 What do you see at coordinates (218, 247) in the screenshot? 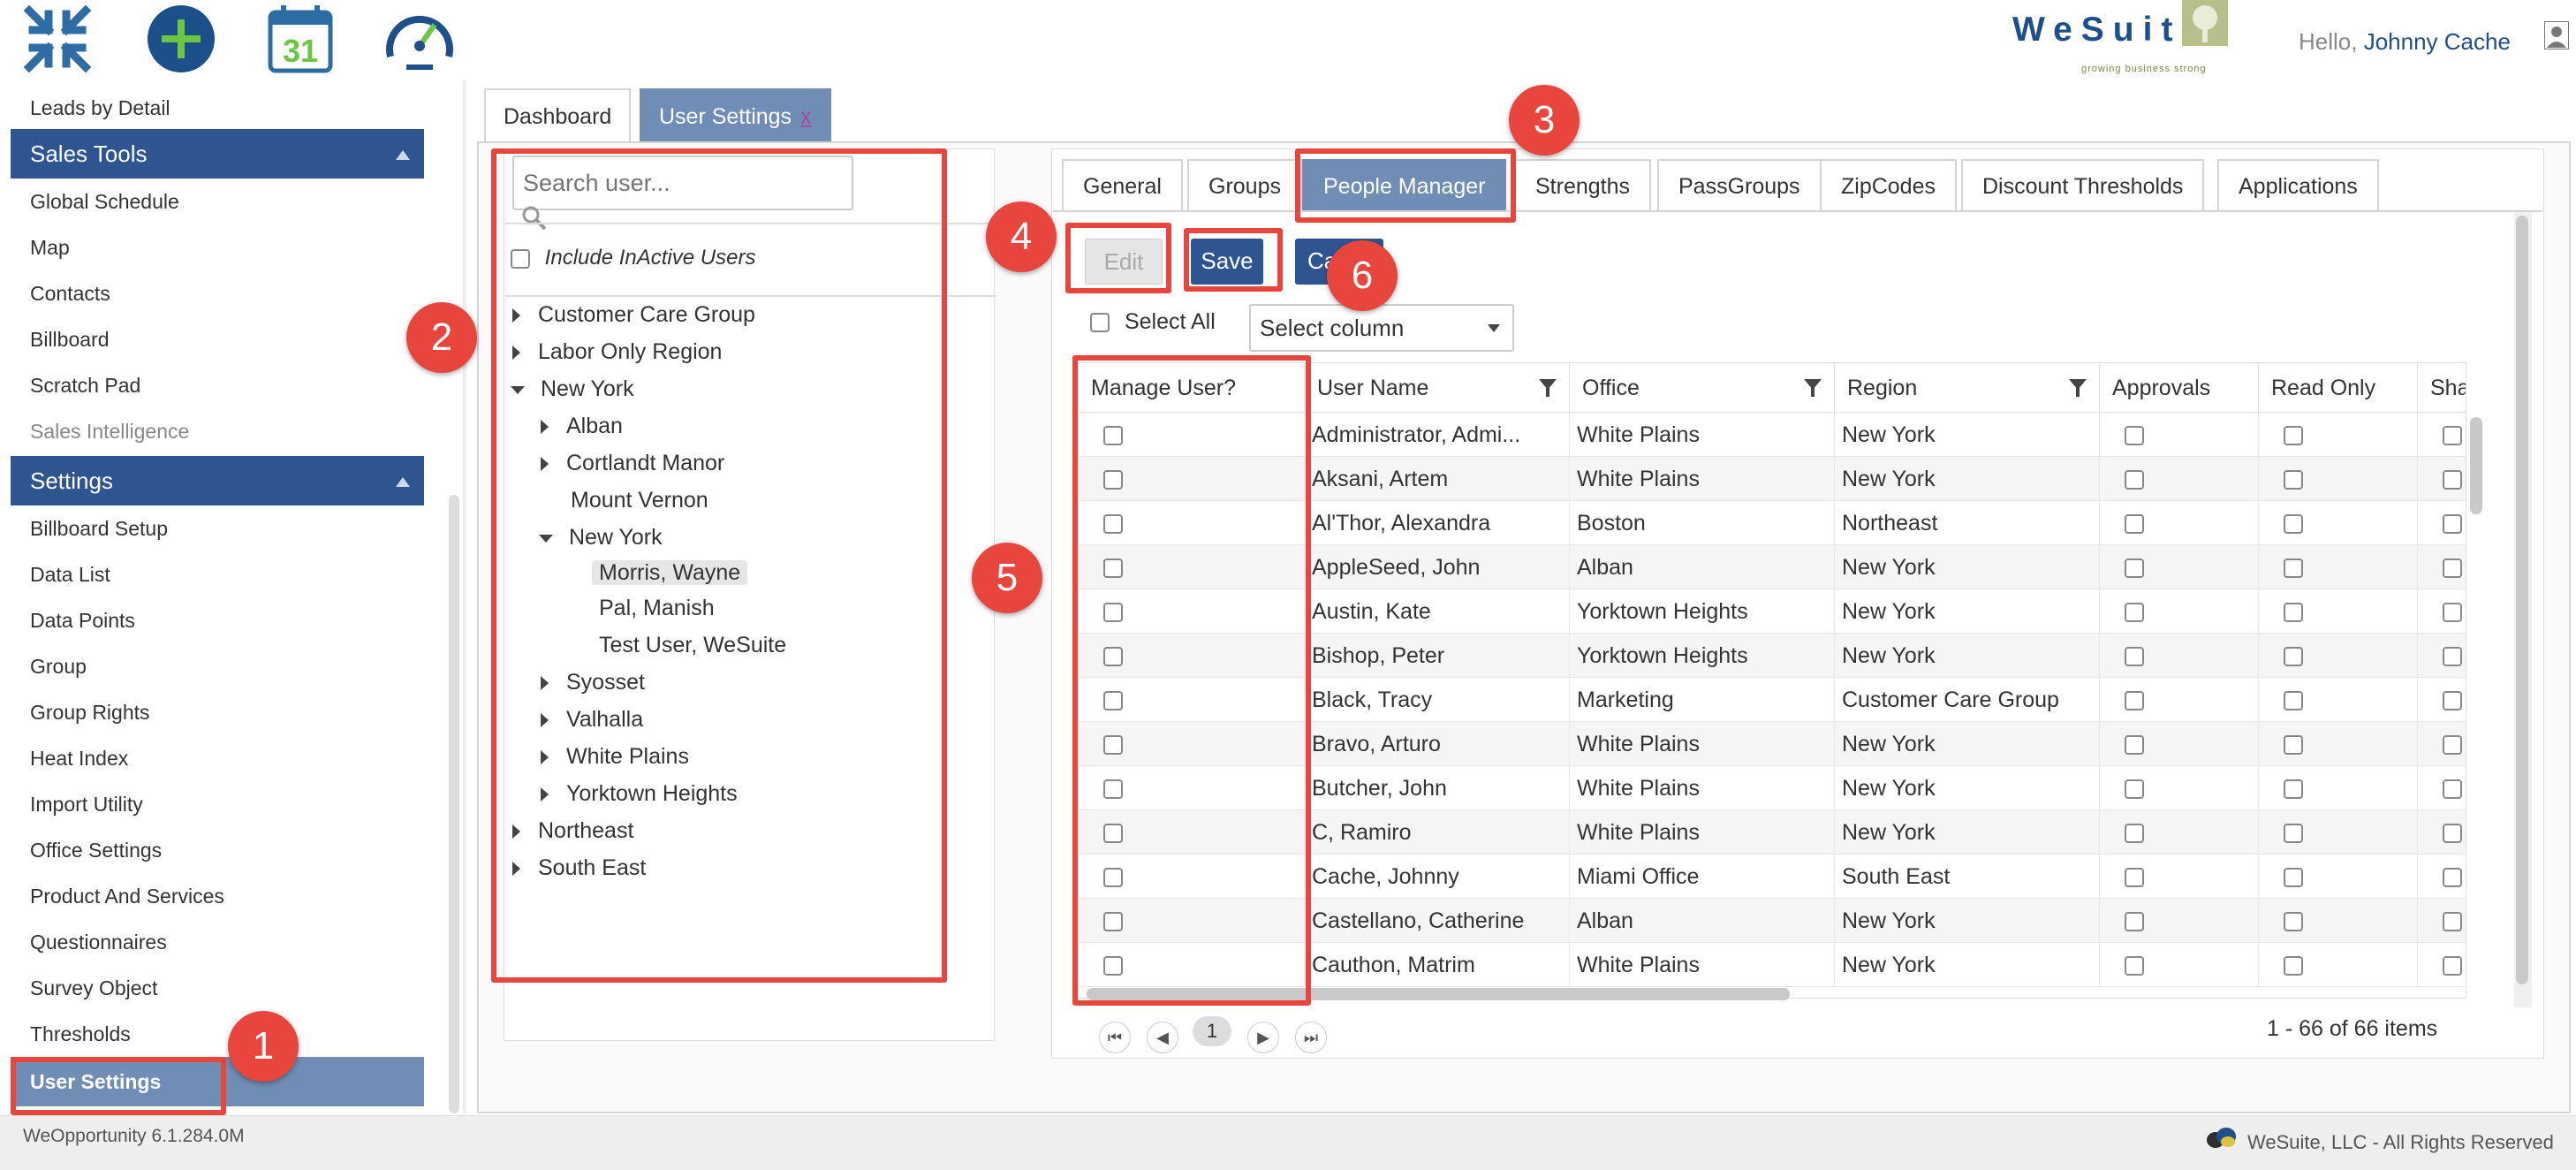
I see `sidebar-item-map: Map` at bounding box center [218, 247].